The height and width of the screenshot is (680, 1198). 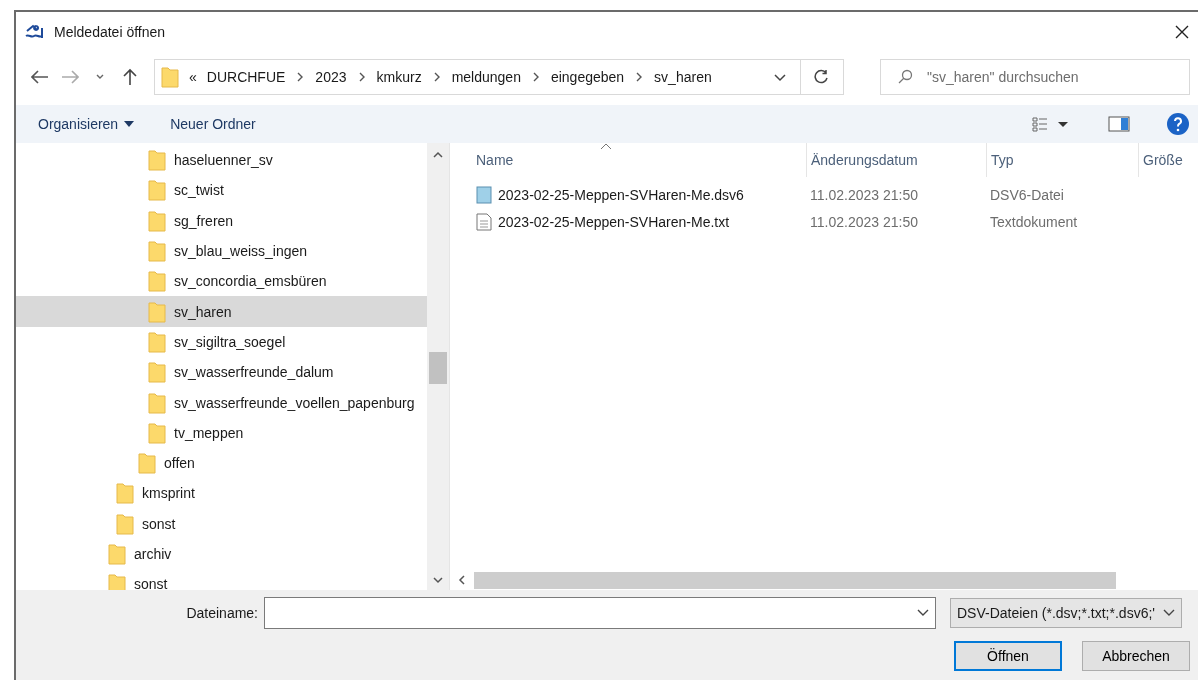 I want to click on scroll-left-icon, so click(x=462, y=580).